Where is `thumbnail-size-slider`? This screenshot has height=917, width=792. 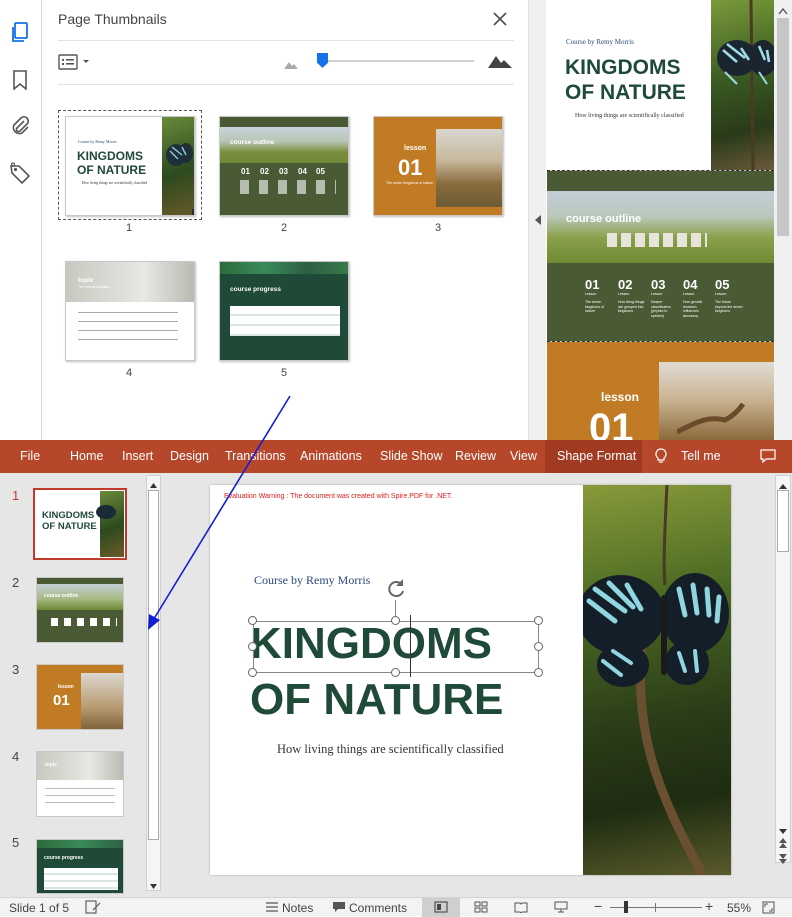
thumbnail-size-slider is located at coordinates (397, 61).